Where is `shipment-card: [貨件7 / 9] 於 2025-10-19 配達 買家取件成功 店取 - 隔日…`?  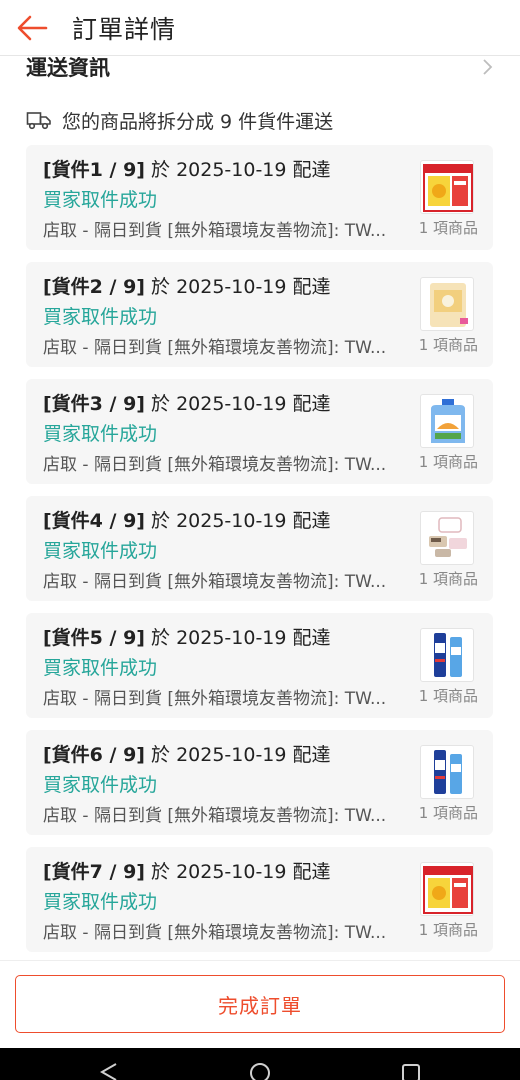
shipment-card: [貨件7 / 9] 於 2025-10-19 配達 買家取件成功 店取 - 隔日… is located at coordinates (259, 899).